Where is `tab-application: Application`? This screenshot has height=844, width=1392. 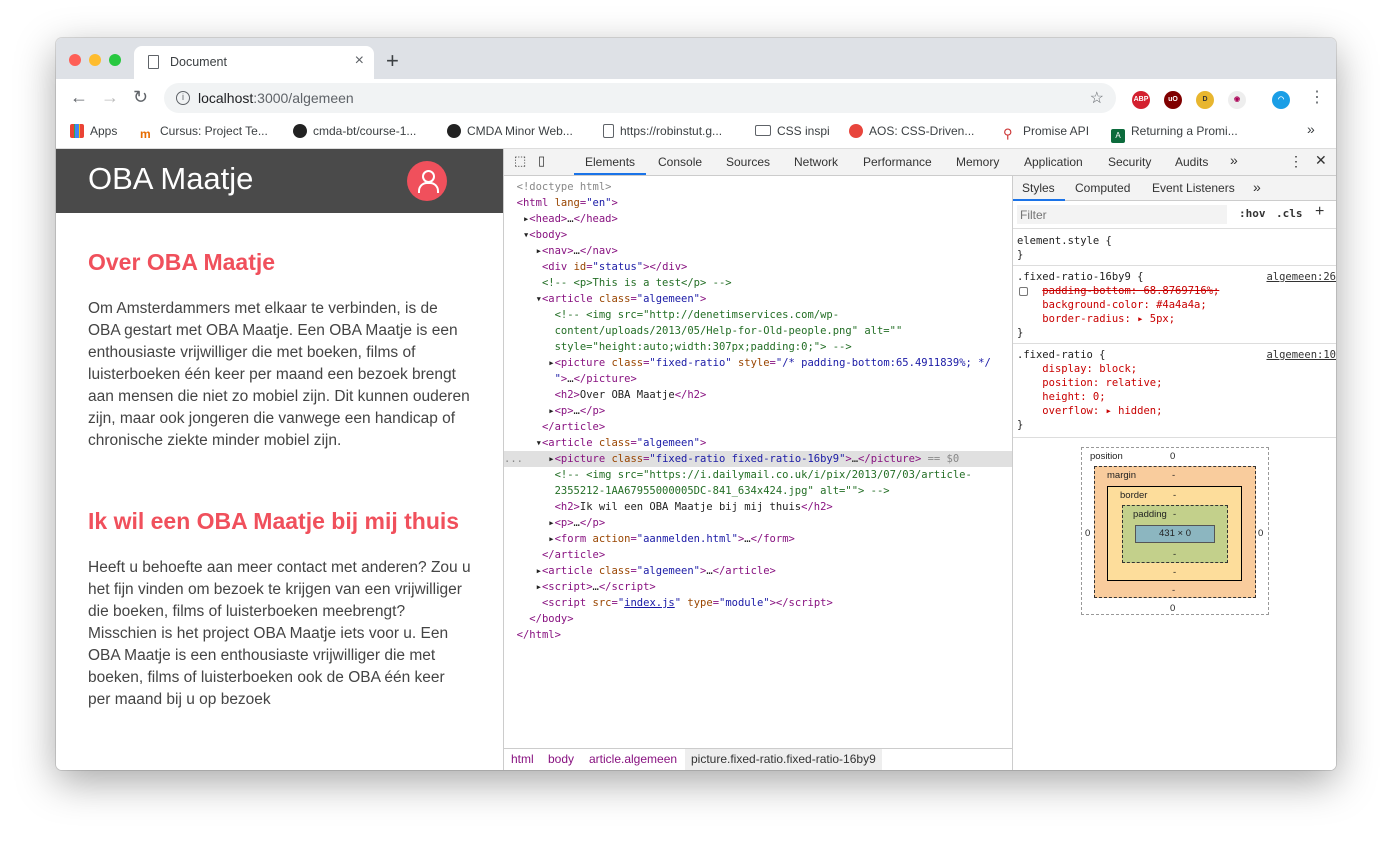 tab-application: Application is located at coordinates (1053, 162).